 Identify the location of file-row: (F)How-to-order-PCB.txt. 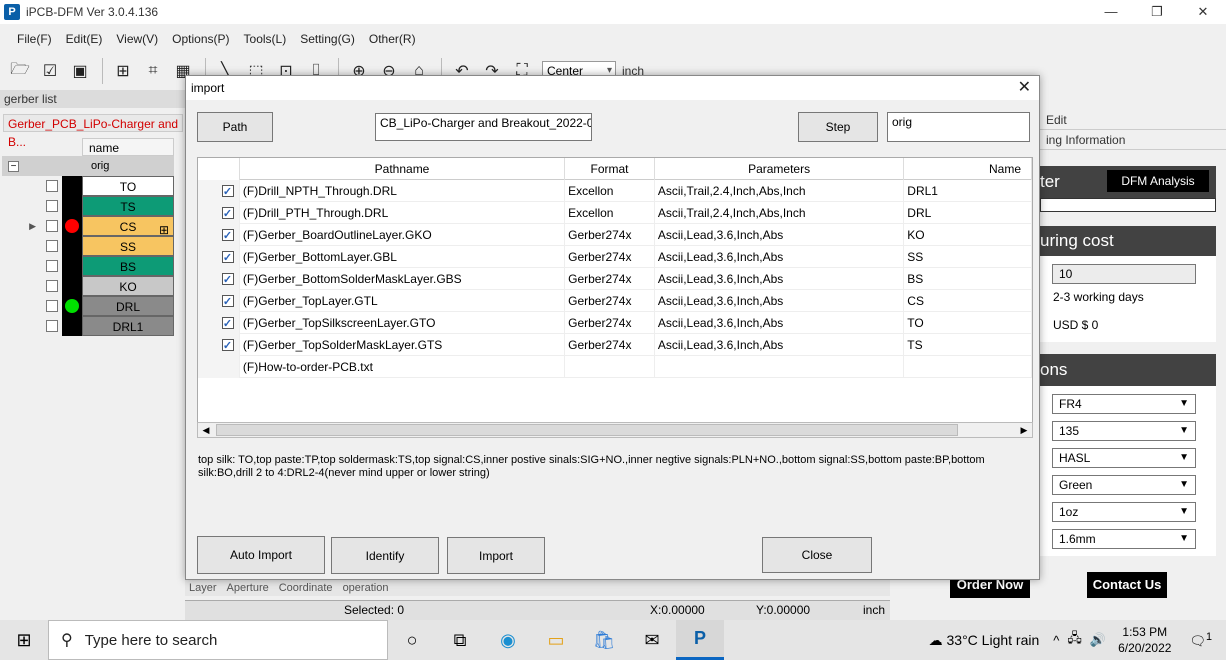
(615, 367).